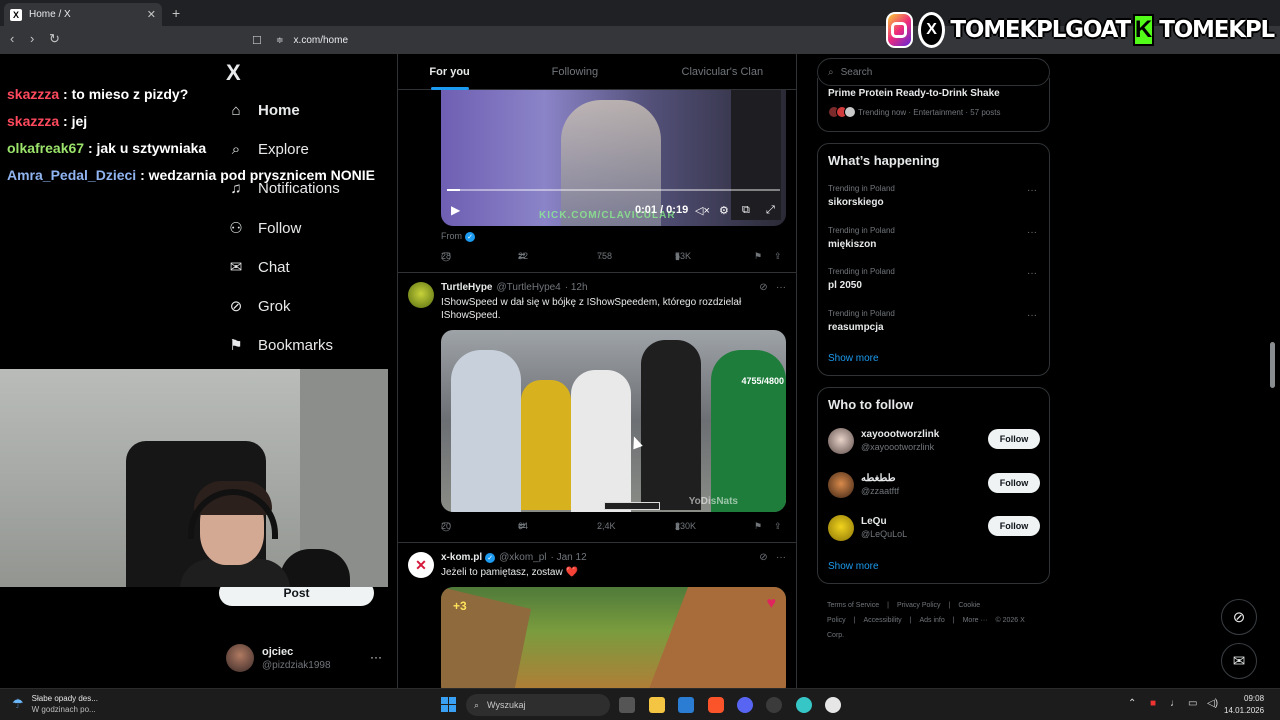 Image resolution: width=1280 pixels, height=720 pixels. What do you see at coordinates (83, 14) in the screenshot?
I see `browser-tab: X Home / X ✕` at bounding box center [83, 14].